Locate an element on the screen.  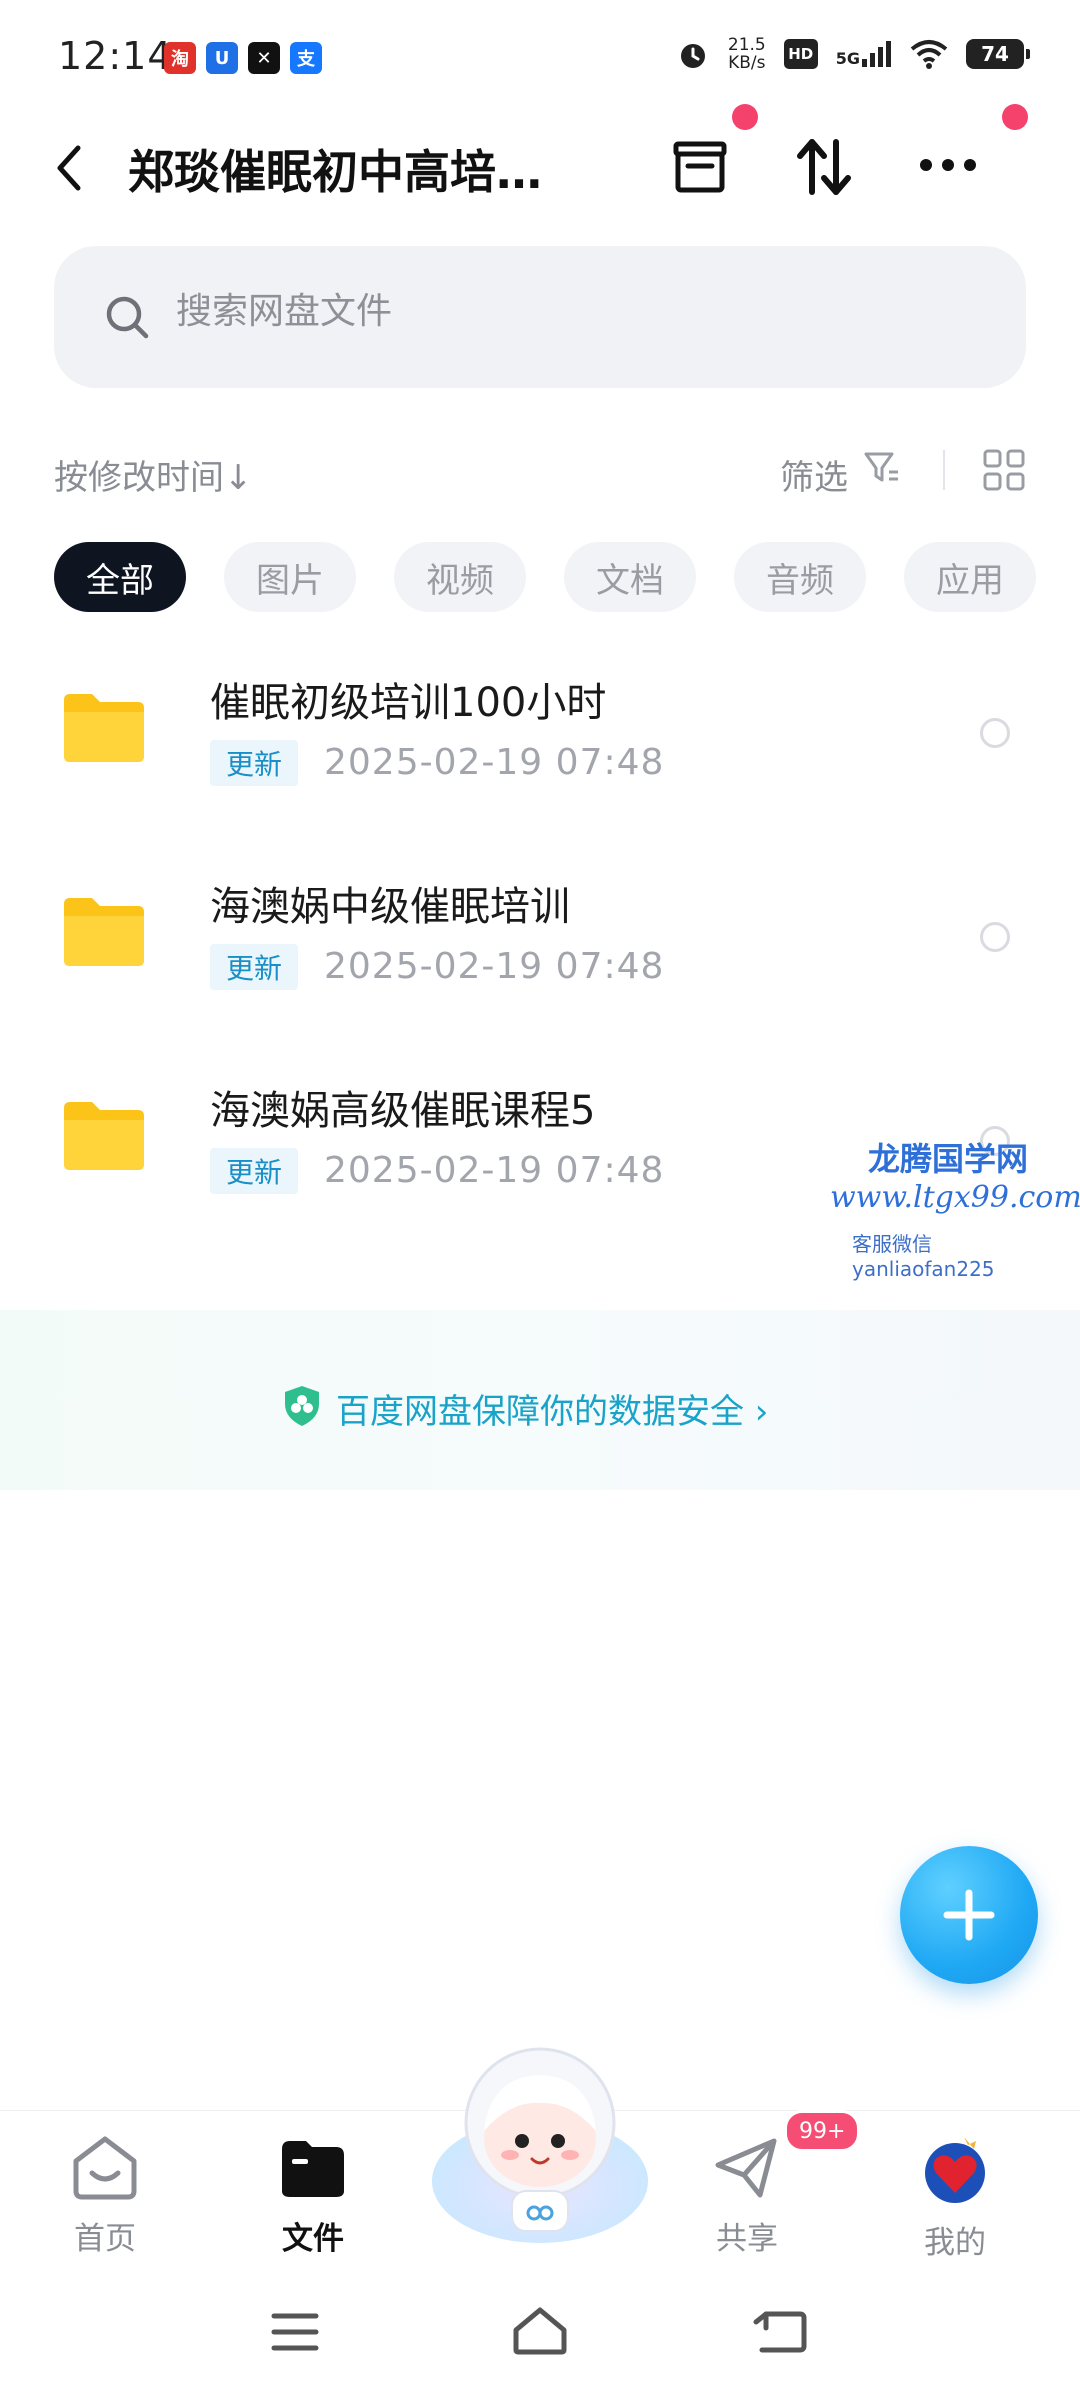
chip-apps: 应用 is located at coordinates (970, 577).